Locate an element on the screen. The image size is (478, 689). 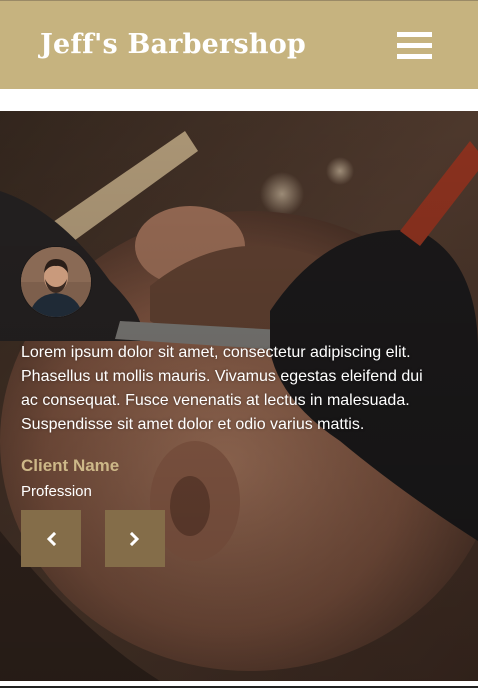
previous-testimonial-button is located at coordinates (51, 538).